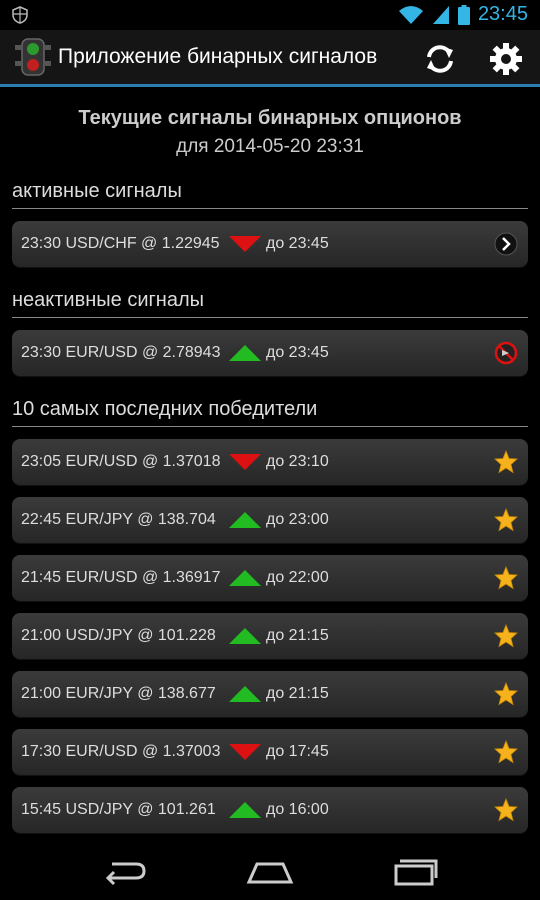 The height and width of the screenshot is (900, 540). I want to click on list-item: 17:30 EUR/USD @ 1.37003 до 17:45, so click(270, 752).